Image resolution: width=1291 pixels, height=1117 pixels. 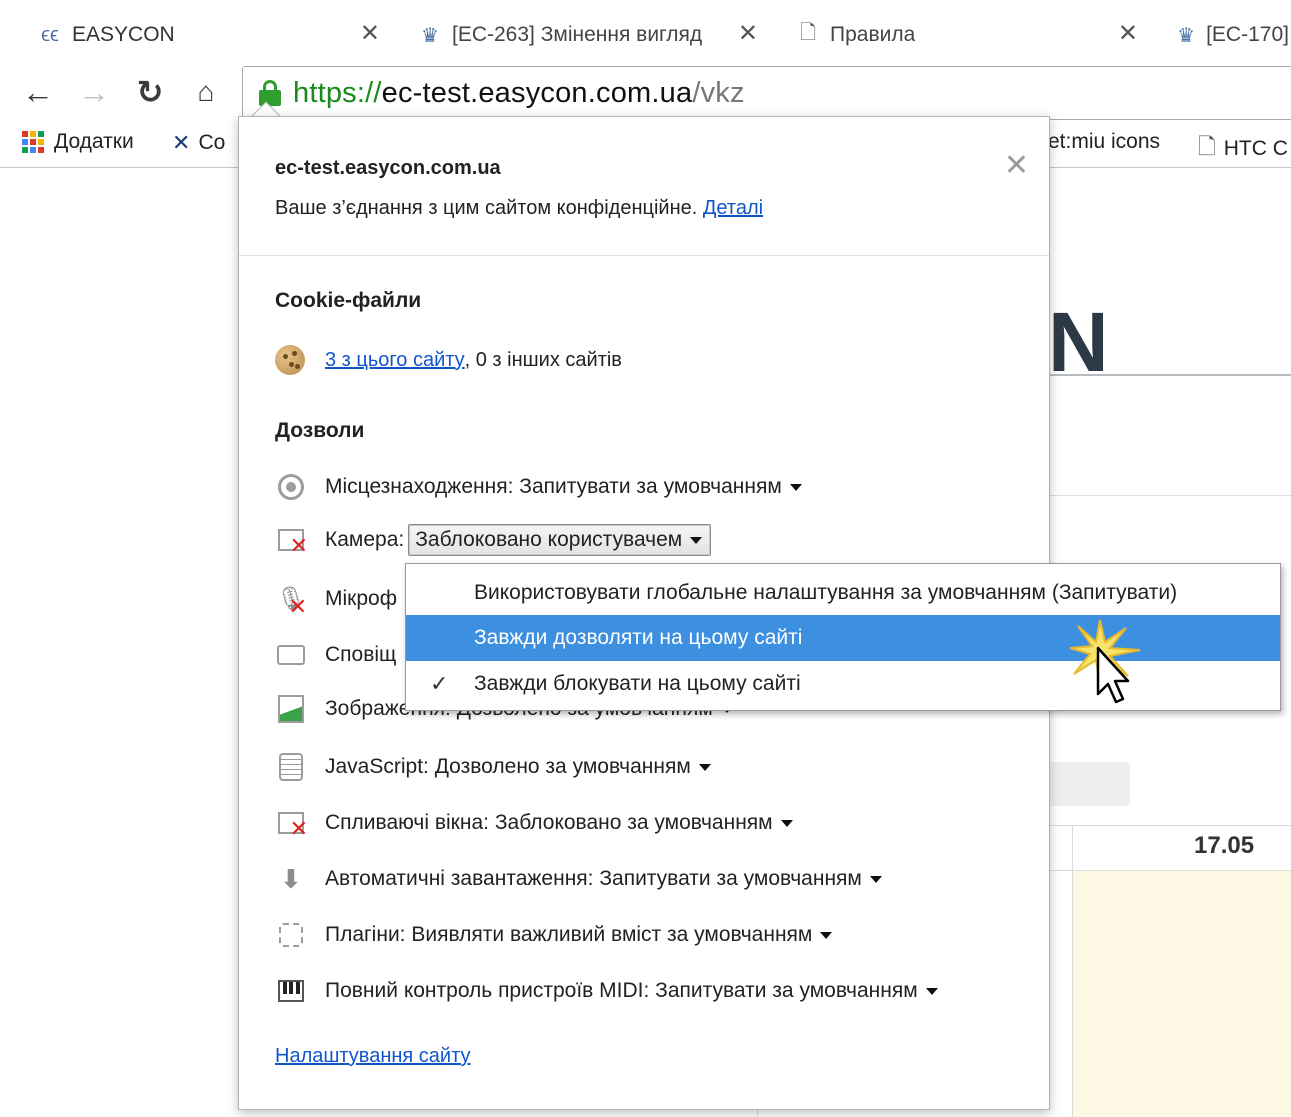 What do you see at coordinates (348, 300) in the screenshot?
I see `cookies-title: Cookie-файли` at bounding box center [348, 300].